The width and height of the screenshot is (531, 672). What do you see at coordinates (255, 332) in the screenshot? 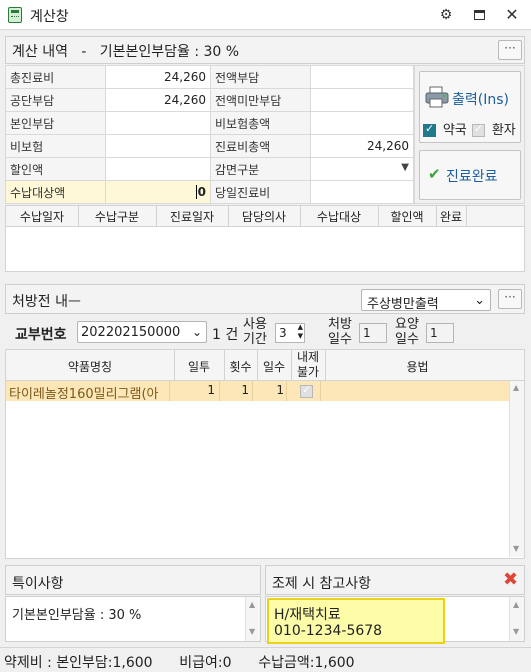
I see `use-period-label: 사용 기간` at bounding box center [255, 332].